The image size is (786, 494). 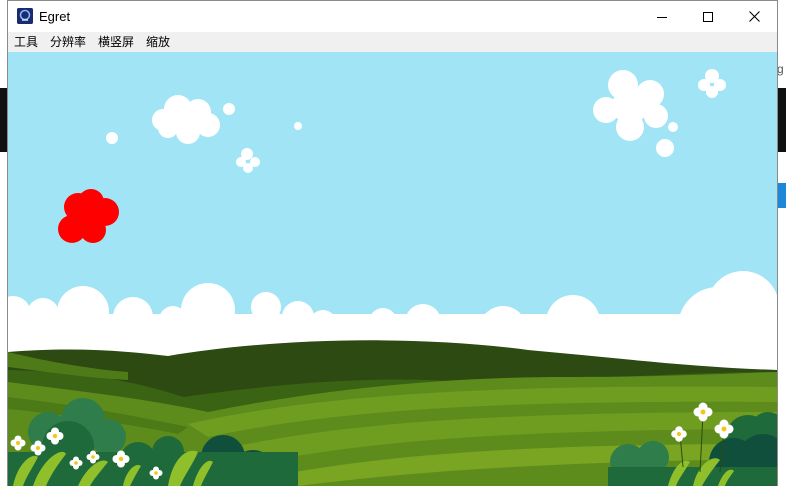 I want to click on maximize-button, so click(x=708, y=16).